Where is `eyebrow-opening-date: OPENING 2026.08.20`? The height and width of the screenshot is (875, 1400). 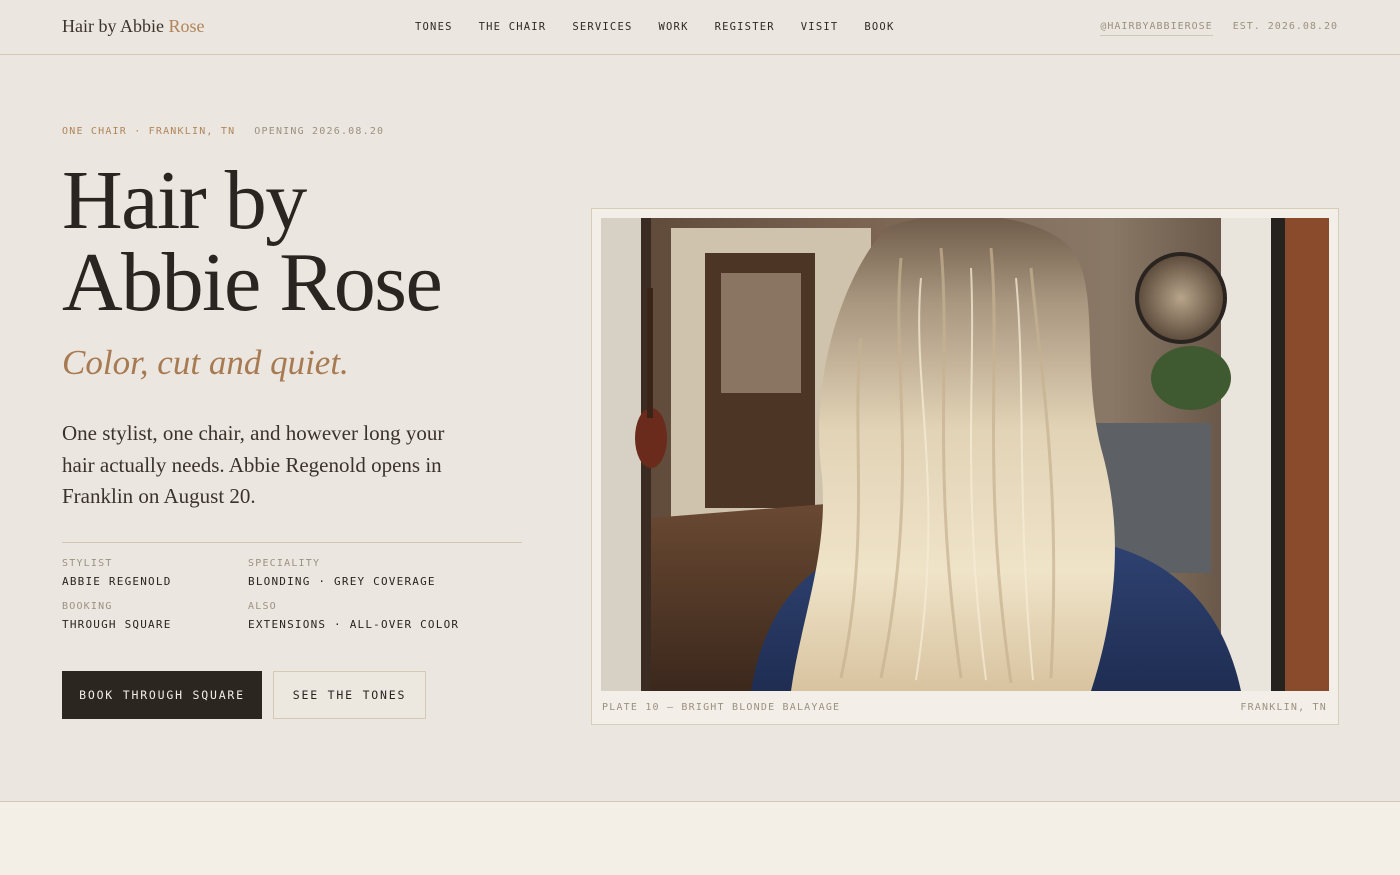 eyebrow-opening-date: OPENING 2026.08.20 is located at coordinates (319, 131).